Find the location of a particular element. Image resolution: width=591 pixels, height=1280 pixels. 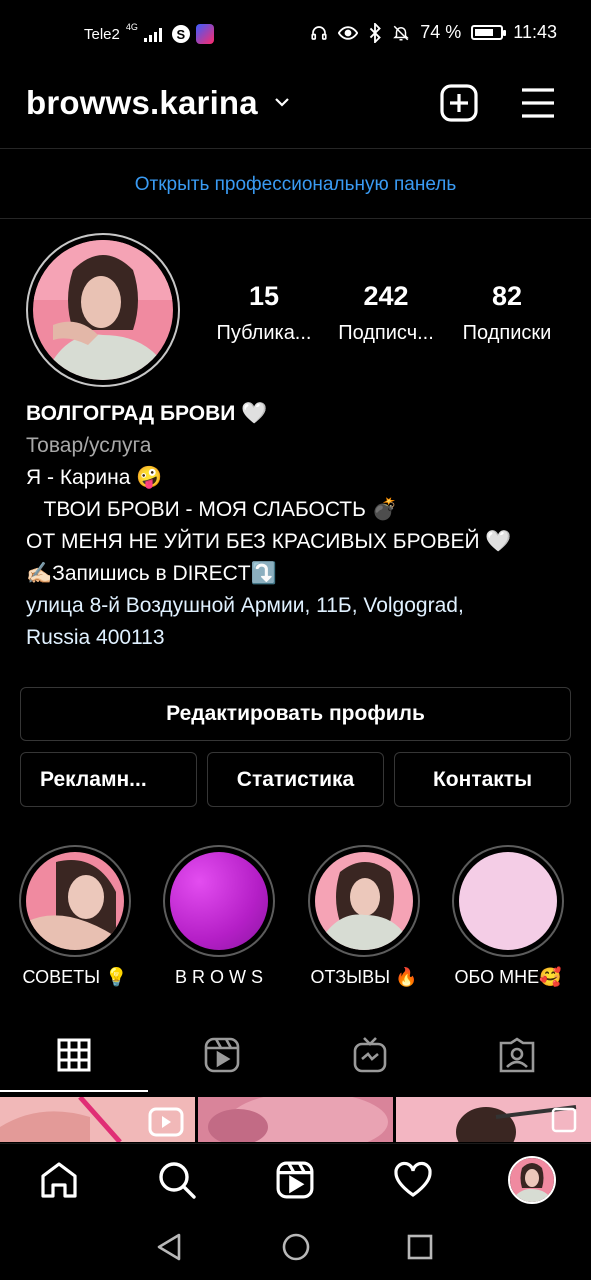

highlight-label: СОВЕТЫ 💡 is located at coordinates (75, 977).